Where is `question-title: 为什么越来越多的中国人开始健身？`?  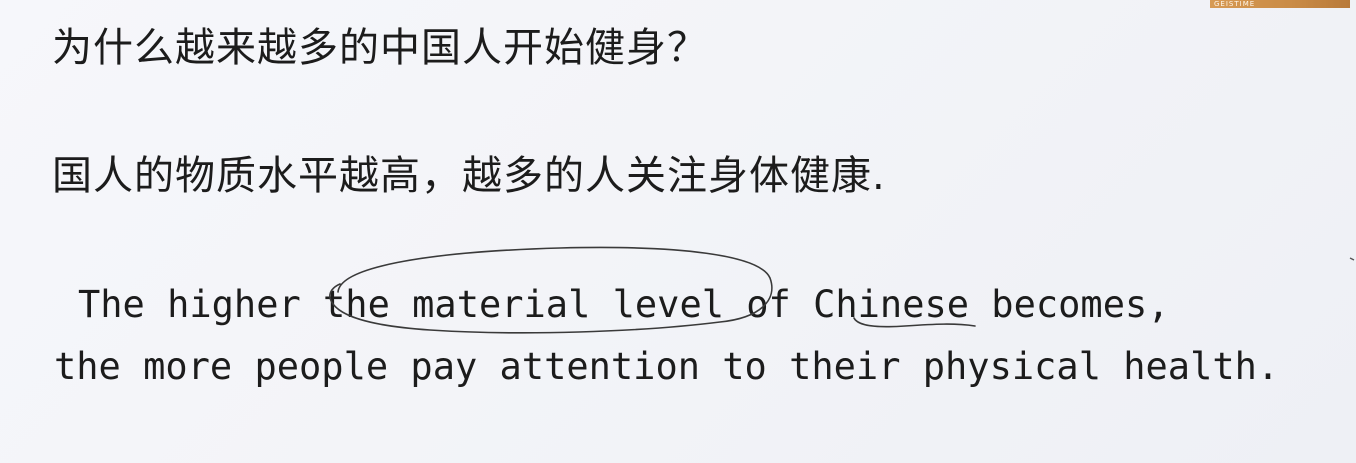
question-title: 为什么越来越多的中国人开始健身？ is located at coordinates (380, 48).